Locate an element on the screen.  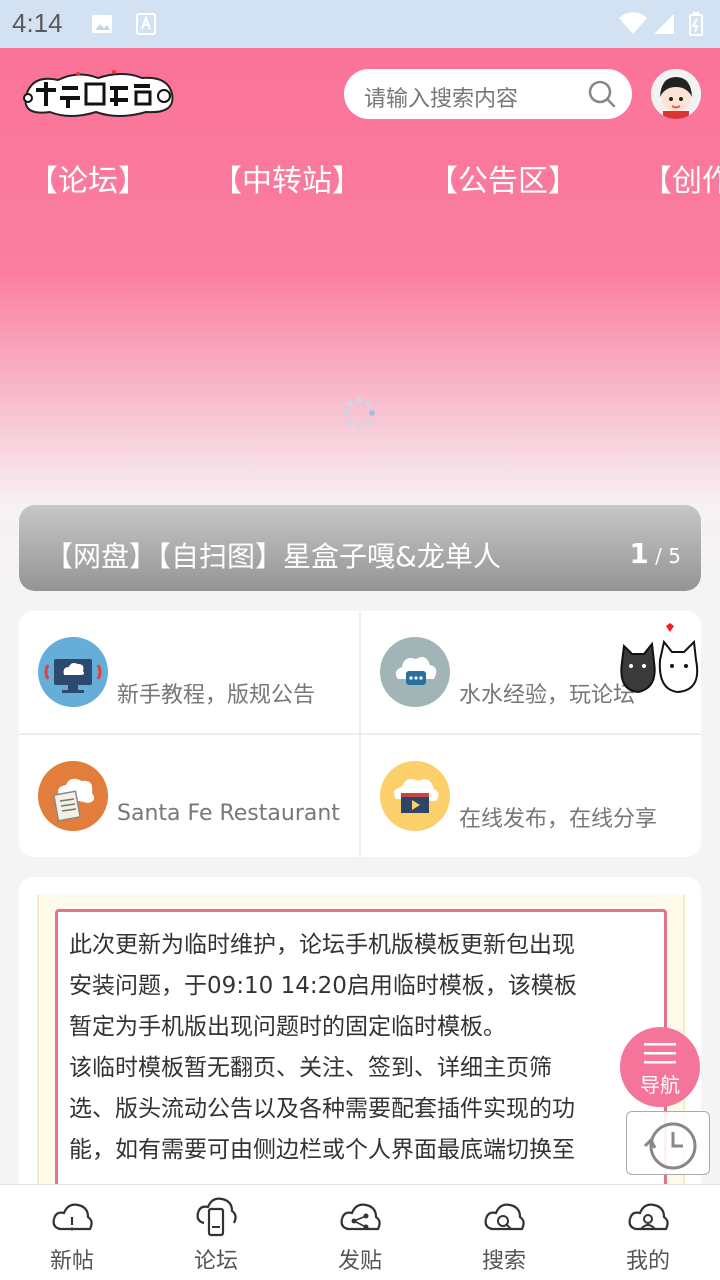
category-desc: 水水经验，玩论坛 is located at coordinates (547, 695).